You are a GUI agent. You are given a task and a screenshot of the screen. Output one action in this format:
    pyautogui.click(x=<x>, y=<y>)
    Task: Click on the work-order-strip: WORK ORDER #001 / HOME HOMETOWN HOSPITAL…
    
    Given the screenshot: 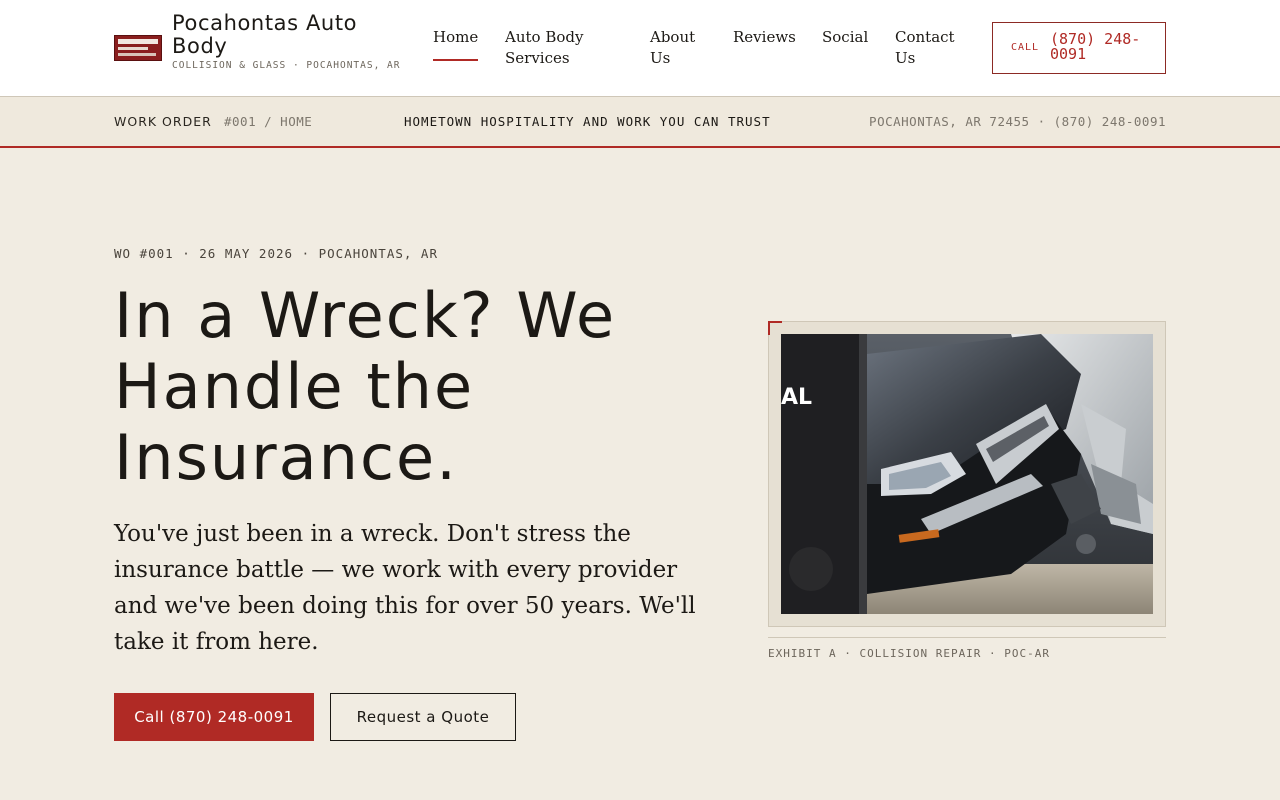 What is the action you would take?
    pyautogui.click(x=640, y=122)
    